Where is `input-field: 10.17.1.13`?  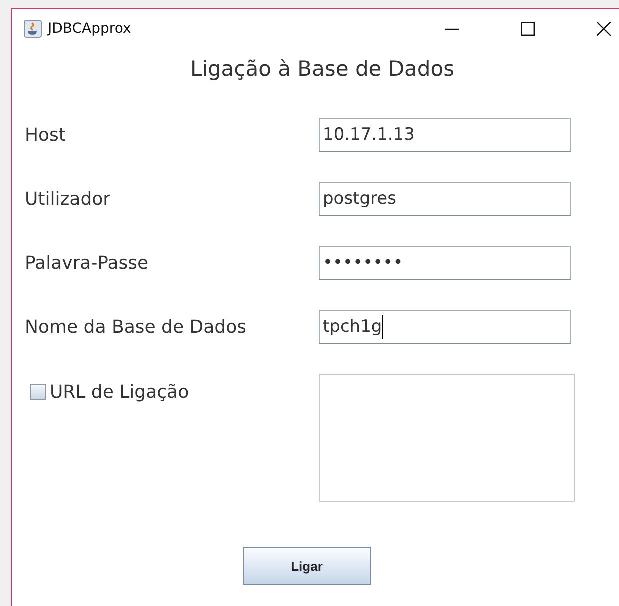
input-field: 10.17.1.13 is located at coordinates (445, 135).